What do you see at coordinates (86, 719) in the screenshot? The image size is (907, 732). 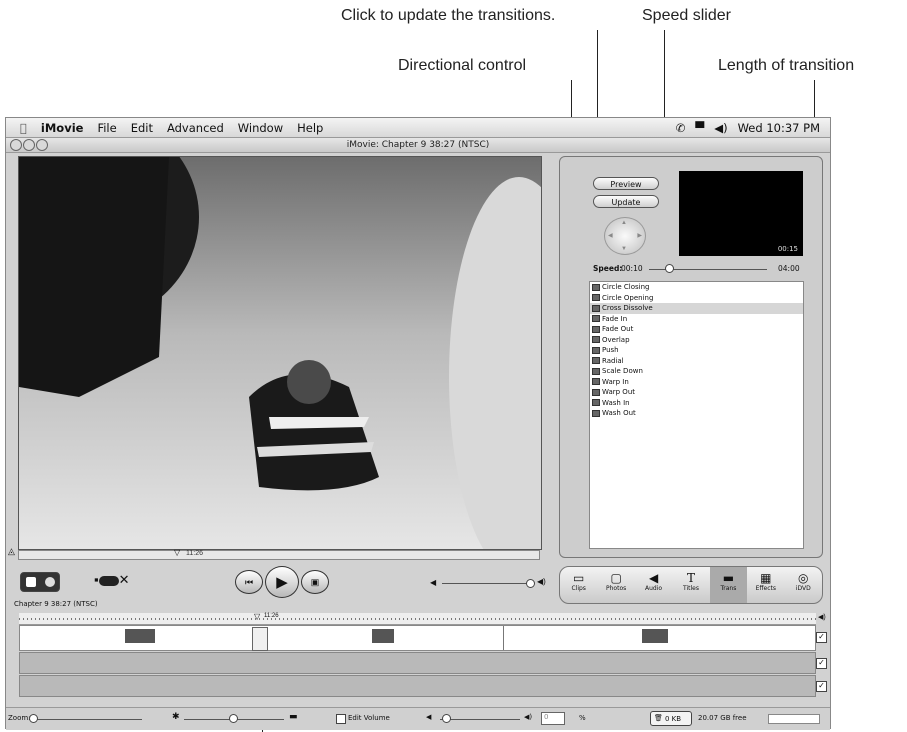 I see `zoom-slider` at bounding box center [86, 719].